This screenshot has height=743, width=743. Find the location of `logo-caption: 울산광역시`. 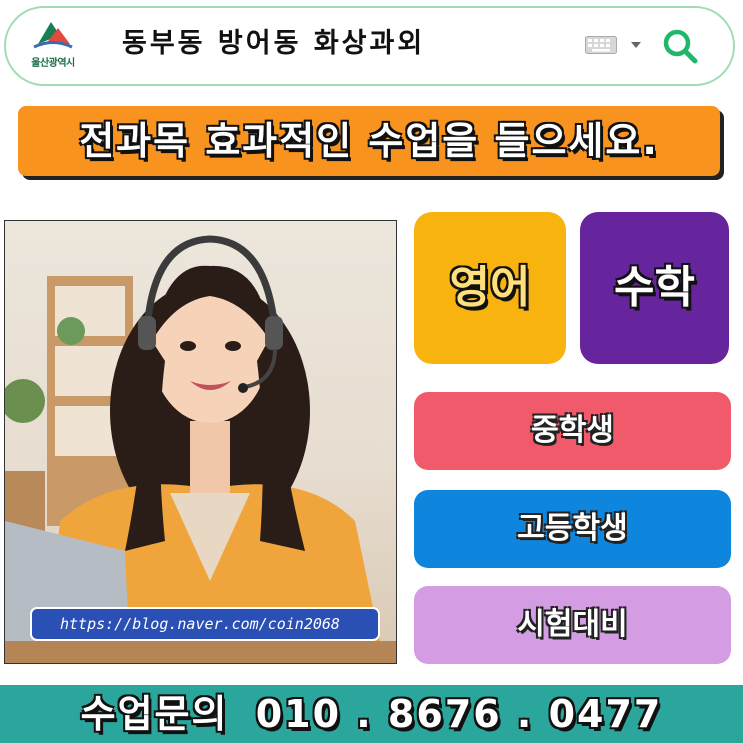

logo-caption: 울산광역시 is located at coordinates (53, 63).